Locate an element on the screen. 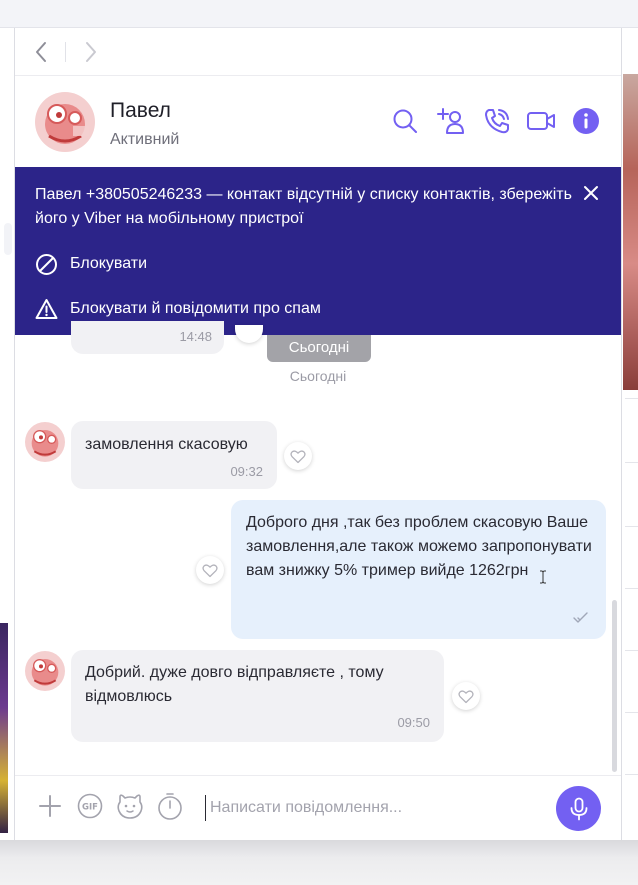 The width and height of the screenshot is (638, 885). voice-message-button is located at coordinates (578, 808).